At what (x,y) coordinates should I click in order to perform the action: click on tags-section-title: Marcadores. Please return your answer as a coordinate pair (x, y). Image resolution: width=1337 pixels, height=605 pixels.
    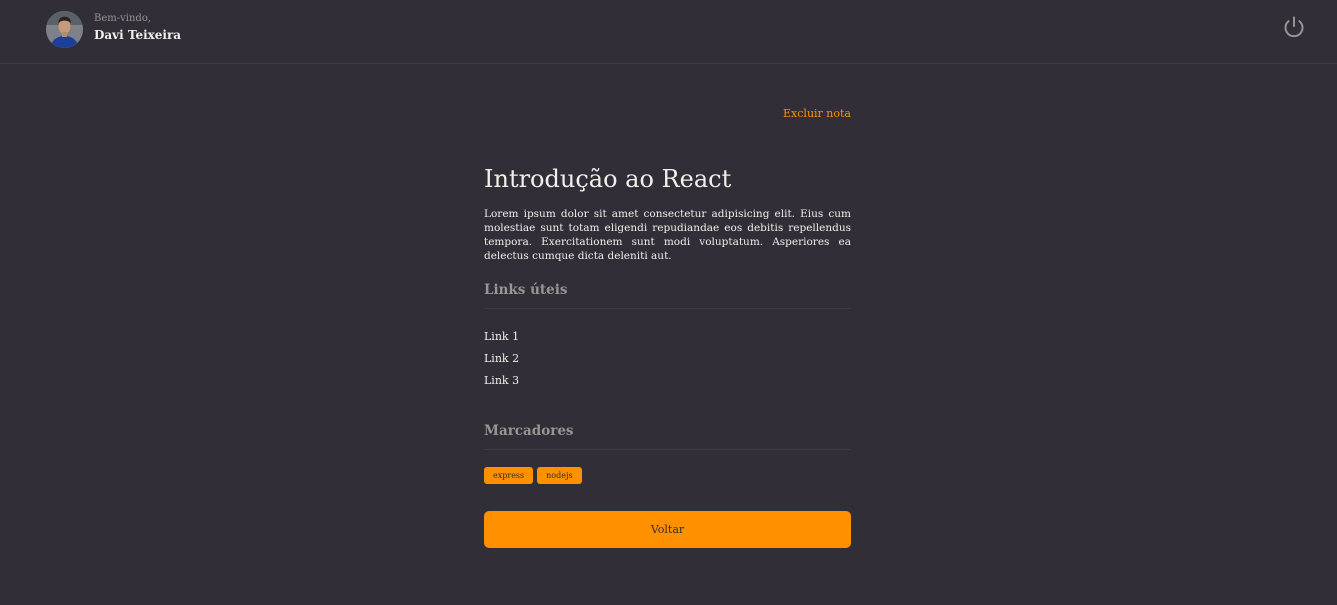
    Looking at the image, I should click on (667, 436).